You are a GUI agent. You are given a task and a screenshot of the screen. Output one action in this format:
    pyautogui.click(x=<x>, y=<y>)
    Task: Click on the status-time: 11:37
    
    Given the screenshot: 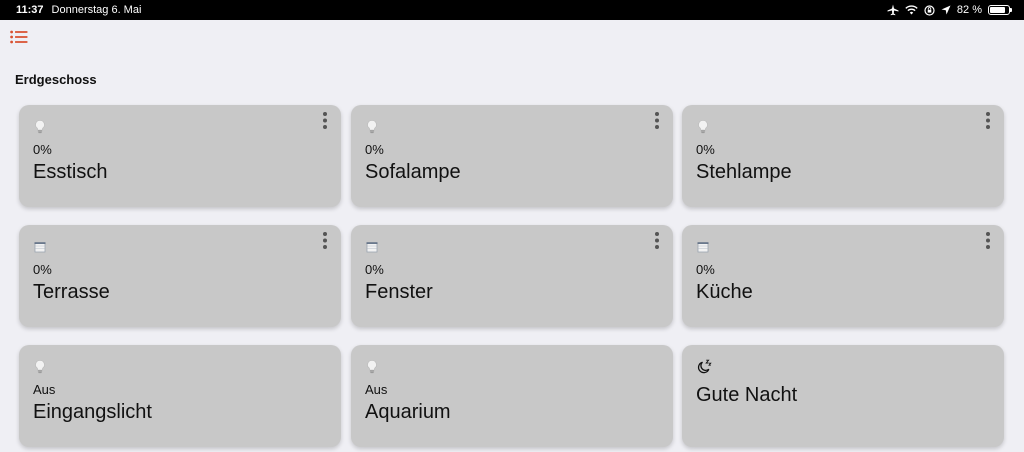 What is the action you would take?
    pyautogui.click(x=30, y=10)
    